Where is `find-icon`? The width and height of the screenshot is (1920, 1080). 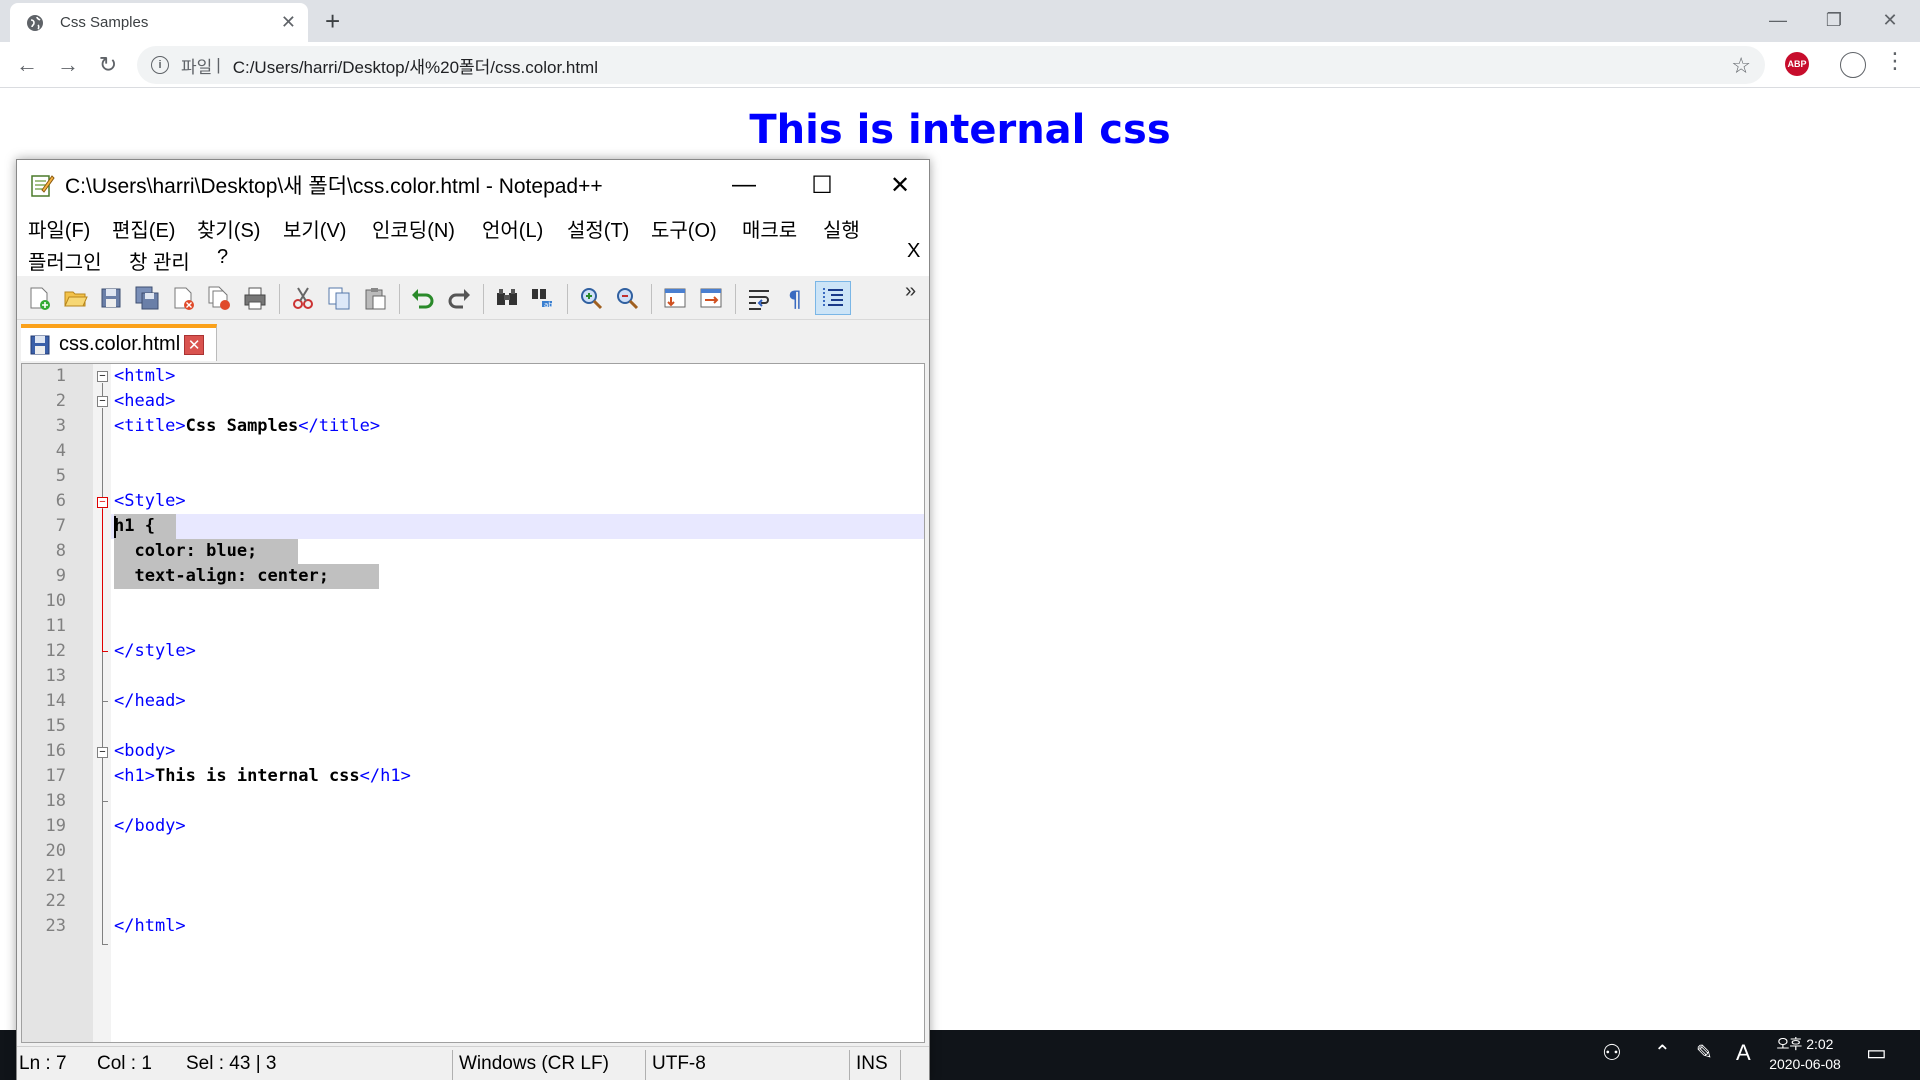 find-icon is located at coordinates (507, 298).